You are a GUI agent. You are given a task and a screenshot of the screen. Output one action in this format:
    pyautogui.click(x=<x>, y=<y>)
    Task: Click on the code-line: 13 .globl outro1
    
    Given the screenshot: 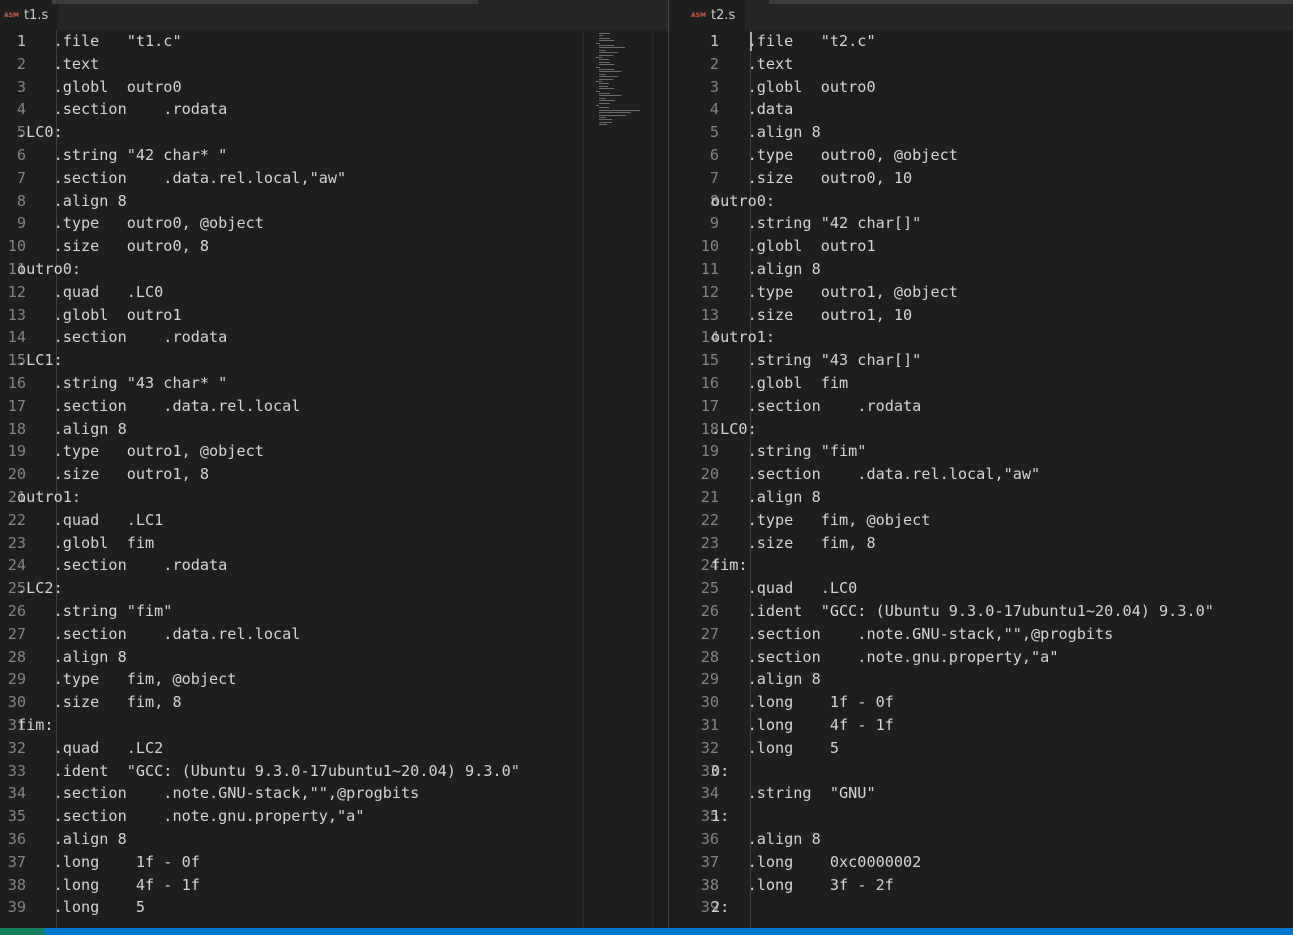 What is the action you would take?
    pyautogui.click(x=334, y=315)
    